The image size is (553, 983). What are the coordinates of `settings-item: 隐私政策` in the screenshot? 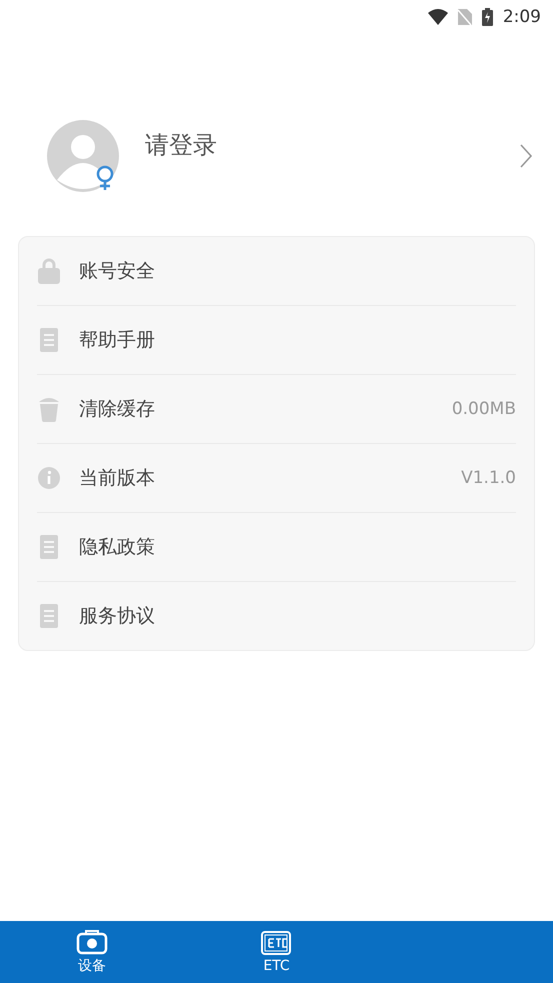 It's located at (297, 547).